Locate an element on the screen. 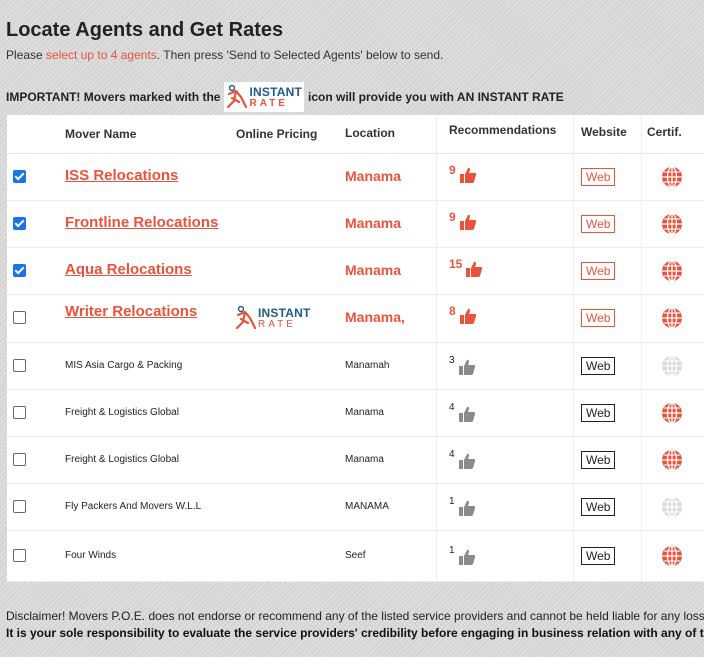 Image resolution: width=704 pixels, height=657 pixels. location-text: Seef is located at coordinates (355, 555).